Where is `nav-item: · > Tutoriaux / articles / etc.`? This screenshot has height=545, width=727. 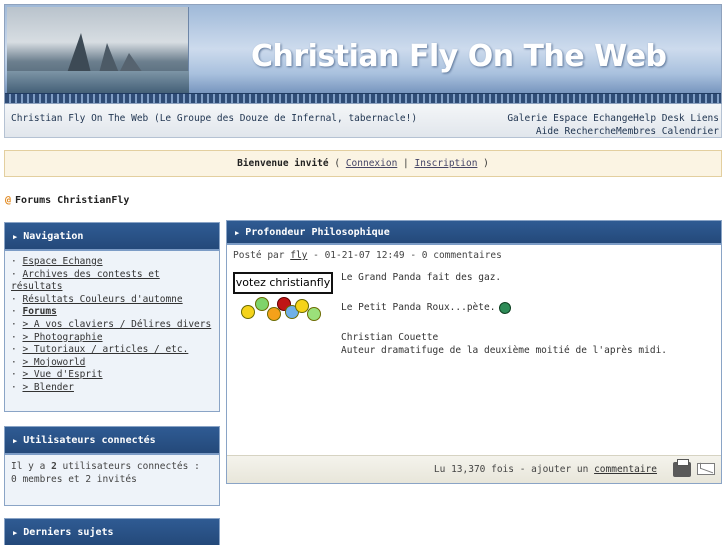 nav-item: · > Tutoriaux / articles / etc. is located at coordinates (112, 350).